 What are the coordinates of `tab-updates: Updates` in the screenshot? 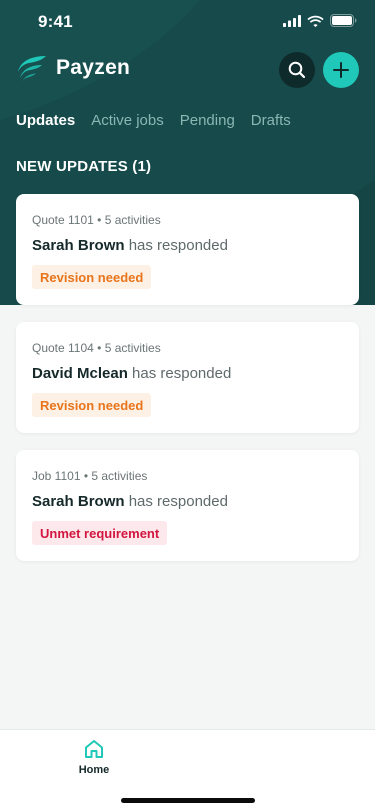 It's located at (45, 120).